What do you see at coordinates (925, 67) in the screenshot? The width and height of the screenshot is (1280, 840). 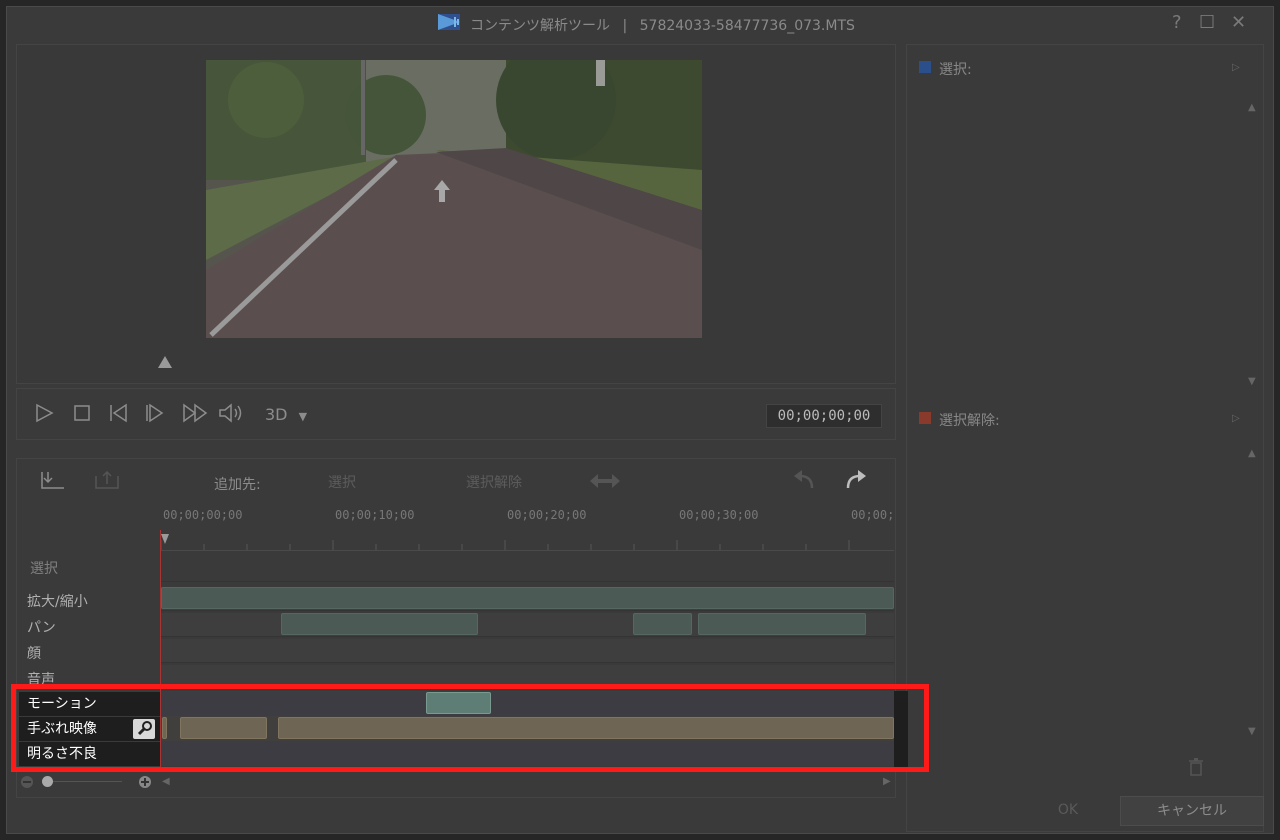 I see `select-color-box` at bounding box center [925, 67].